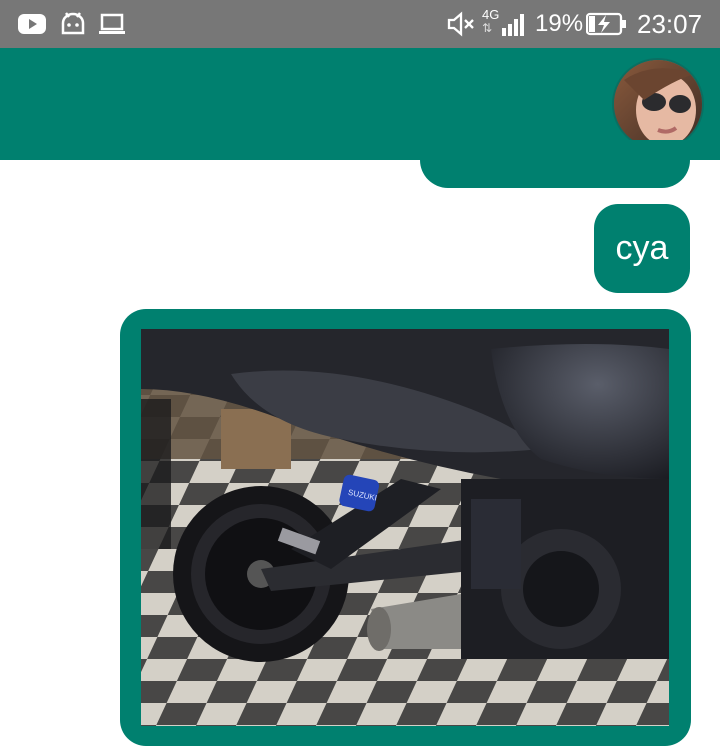 The height and width of the screenshot is (749, 720). What do you see at coordinates (559, 23) in the screenshot?
I see `battery-percent: 19%` at bounding box center [559, 23].